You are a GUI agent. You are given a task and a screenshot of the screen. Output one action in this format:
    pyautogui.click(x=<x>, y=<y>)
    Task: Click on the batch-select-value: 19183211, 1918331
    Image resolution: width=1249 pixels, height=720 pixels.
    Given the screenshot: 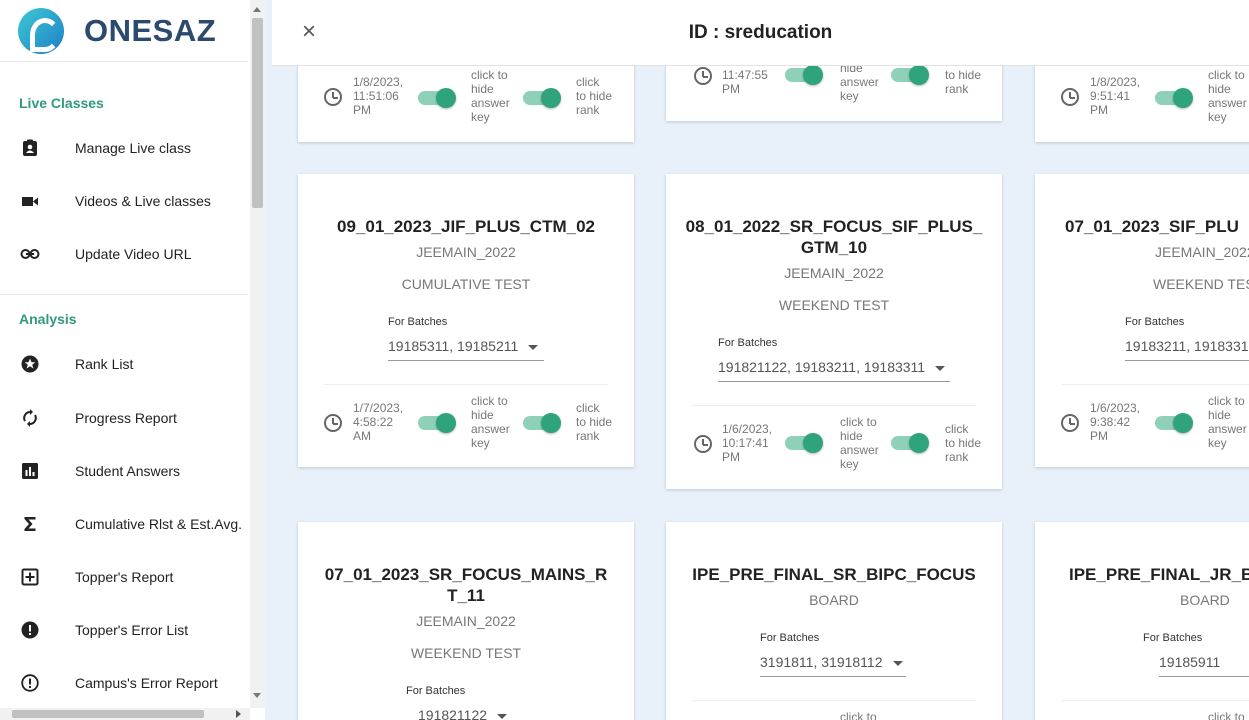 What is the action you would take?
    pyautogui.click(x=1187, y=346)
    